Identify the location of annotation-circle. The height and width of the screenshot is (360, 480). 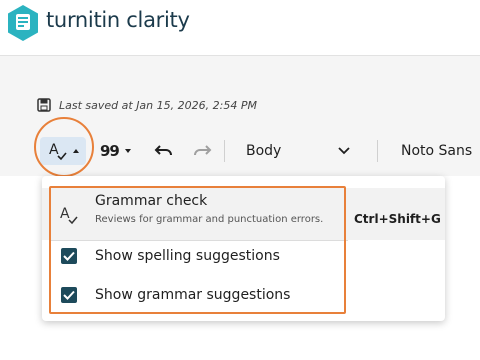
(64, 147).